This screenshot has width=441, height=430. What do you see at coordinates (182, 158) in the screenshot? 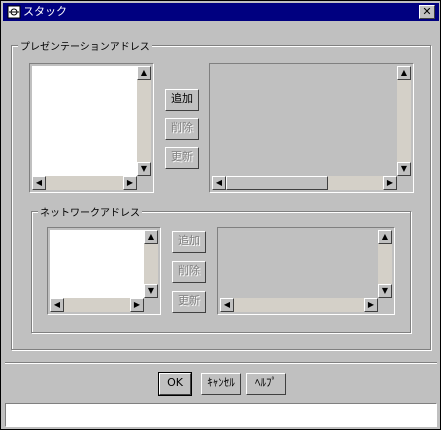
I see `presentation-update-button: 更新` at bounding box center [182, 158].